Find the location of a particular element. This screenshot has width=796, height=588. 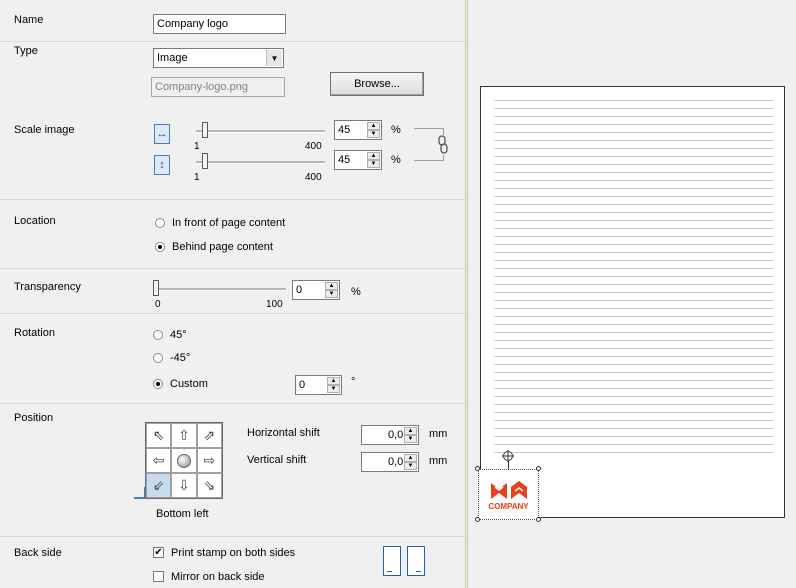

vertical-scale-icon: ↕ is located at coordinates (162, 165).